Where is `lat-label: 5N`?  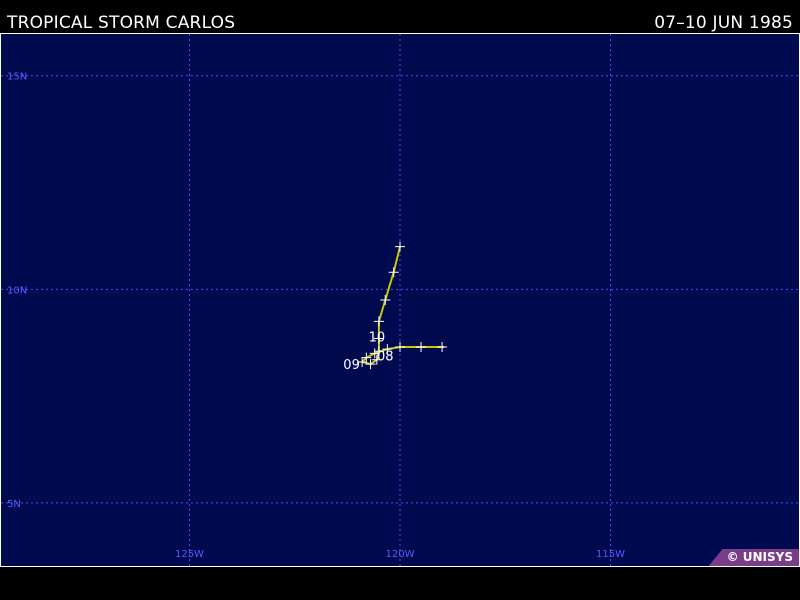
lat-label: 5N is located at coordinates (14, 504).